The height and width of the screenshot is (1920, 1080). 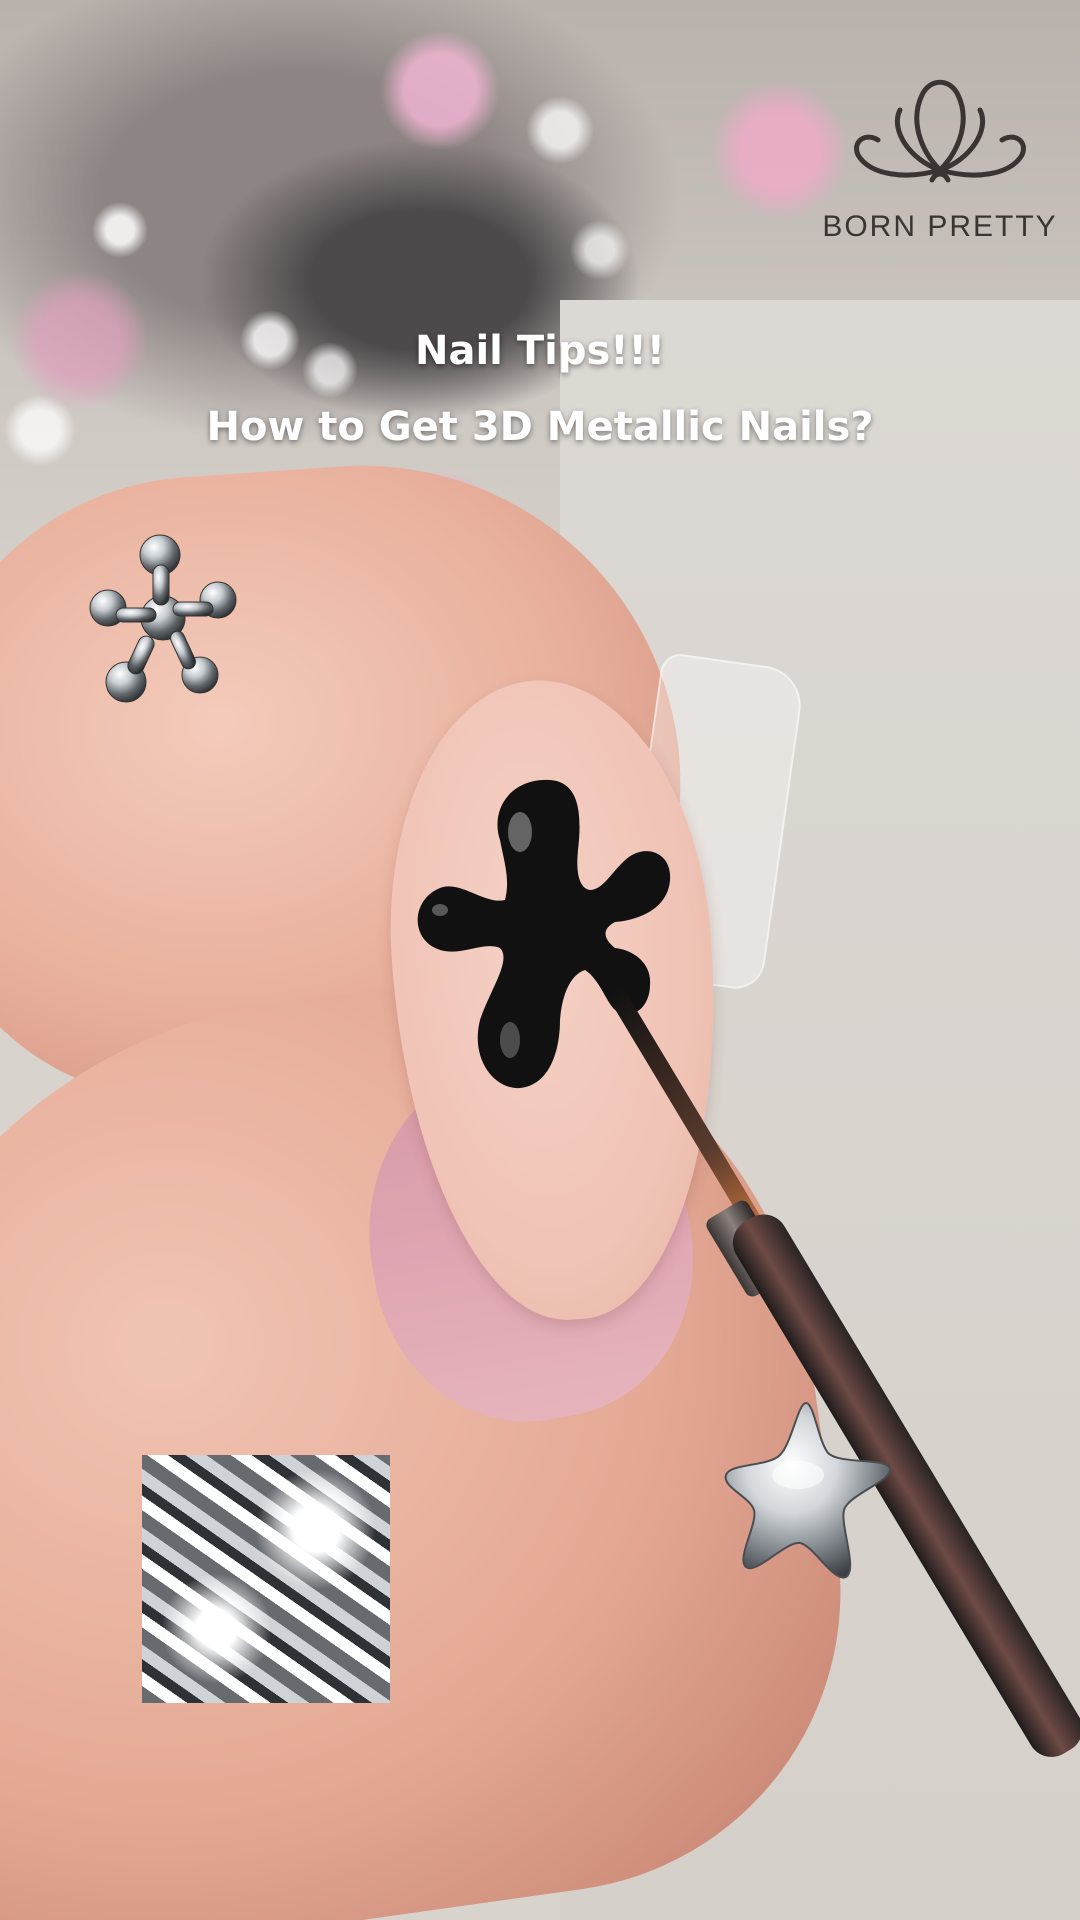 I want to click on caption-title: Nail Tips!!!, so click(x=540, y=351).